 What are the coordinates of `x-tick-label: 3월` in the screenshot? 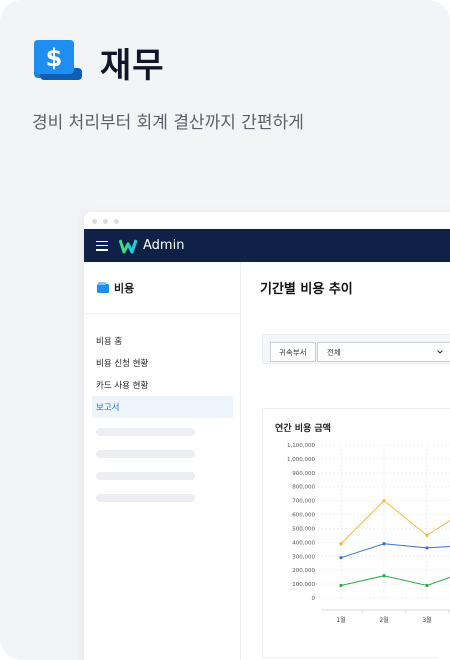 It's located at (426, 620).